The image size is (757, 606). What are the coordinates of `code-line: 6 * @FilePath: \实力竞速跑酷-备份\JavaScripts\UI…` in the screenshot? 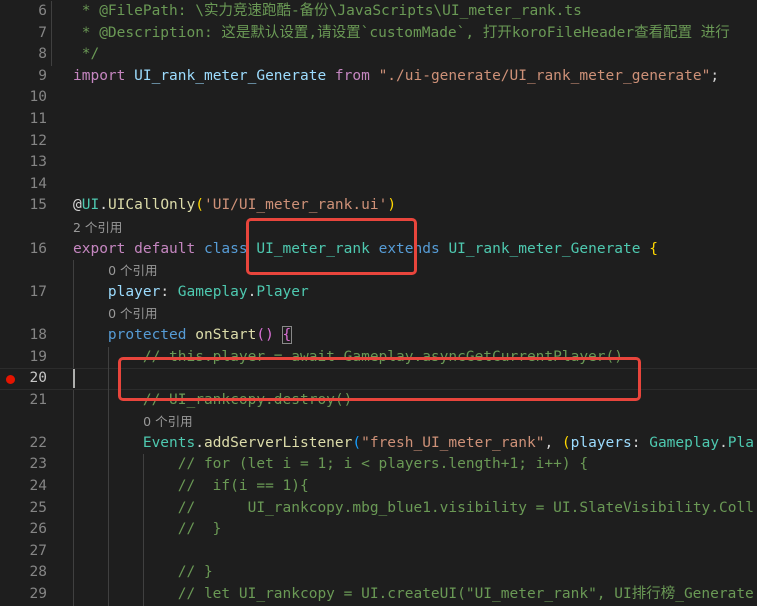 It's located at (378, 12).